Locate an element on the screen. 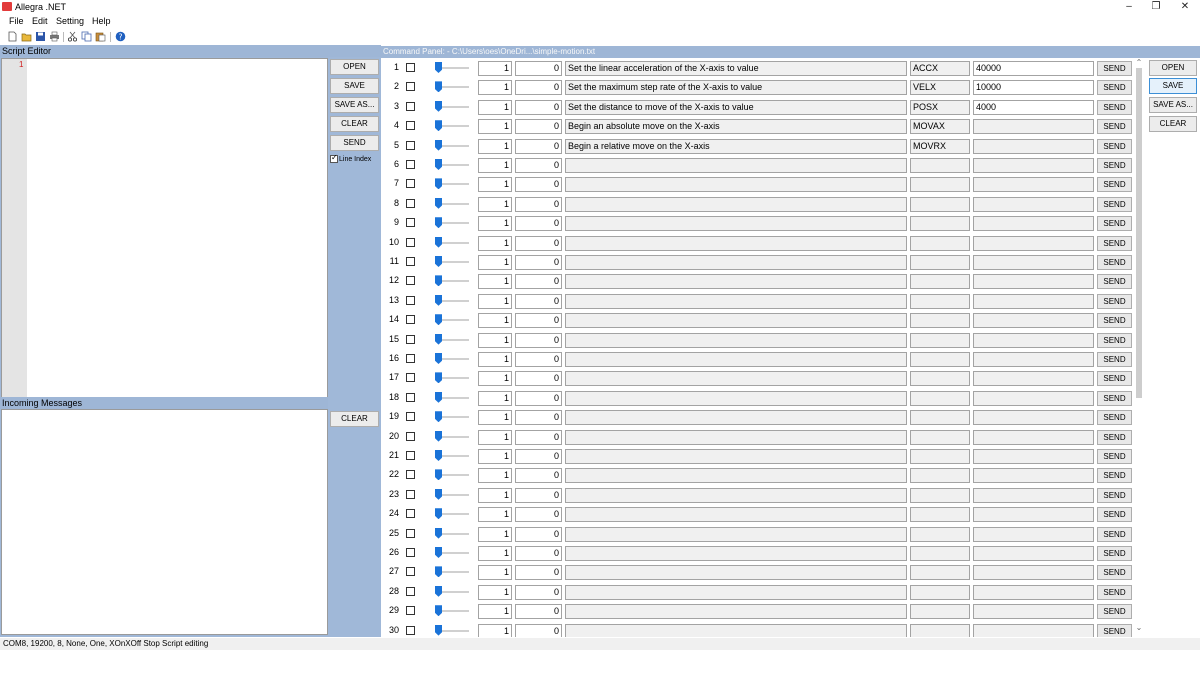  panel-clear-button: CLEAR is located at coordinates (1173, 124).